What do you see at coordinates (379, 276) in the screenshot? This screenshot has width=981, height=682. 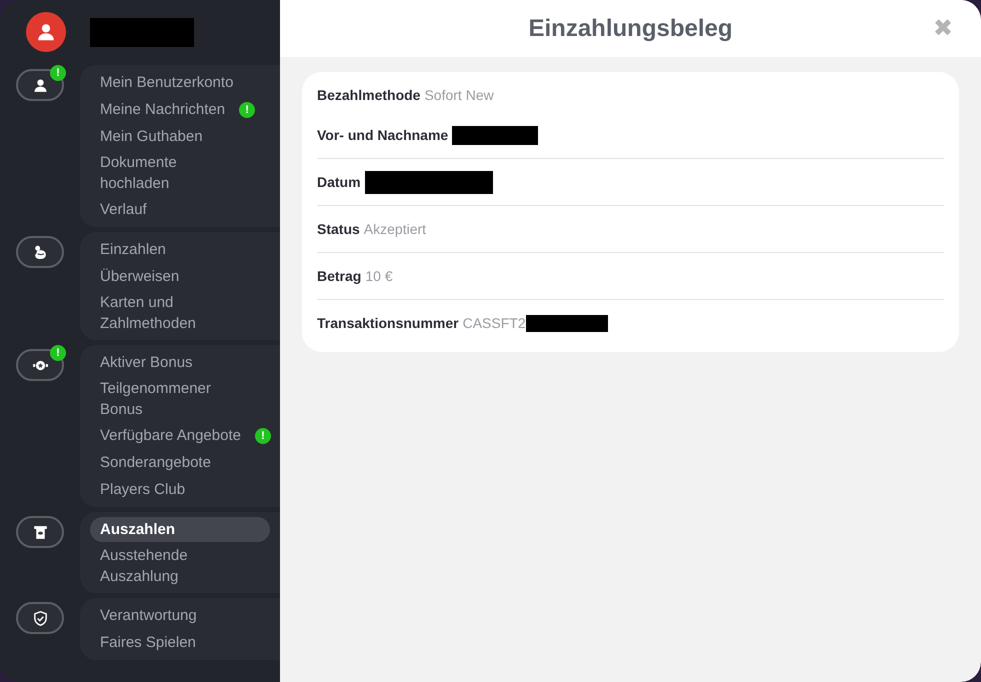 I see `field-value: 10 €` at bounding box center [379, 276].